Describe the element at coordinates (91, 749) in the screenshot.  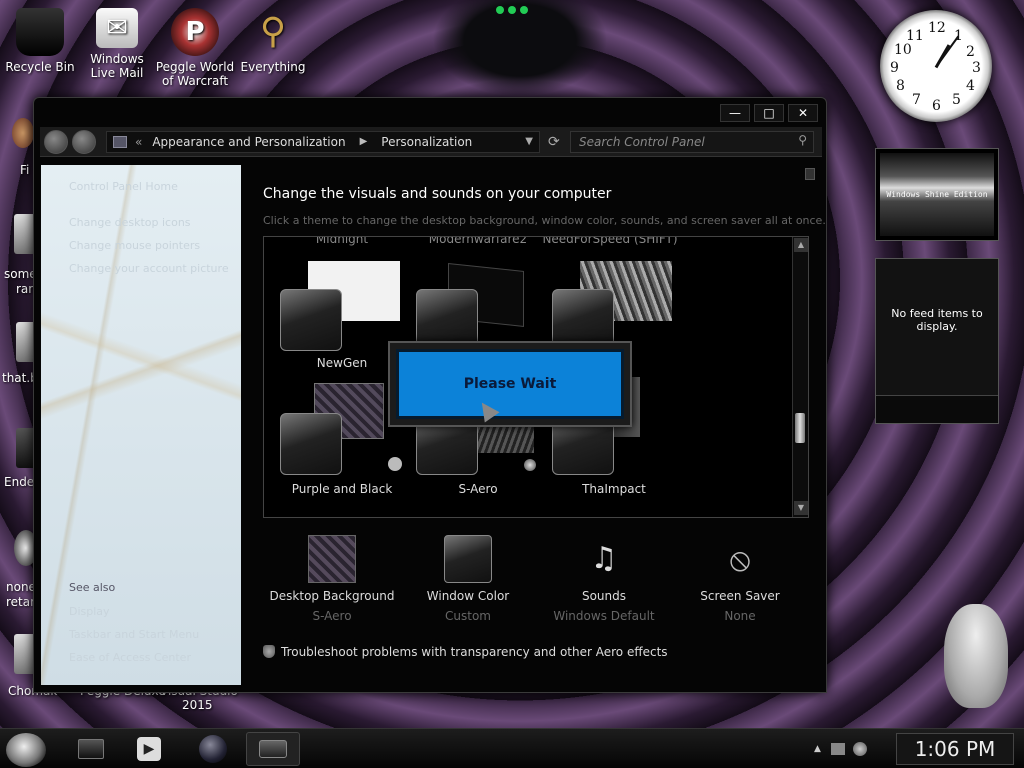
I see `taskbar-app-explorer` at that location.